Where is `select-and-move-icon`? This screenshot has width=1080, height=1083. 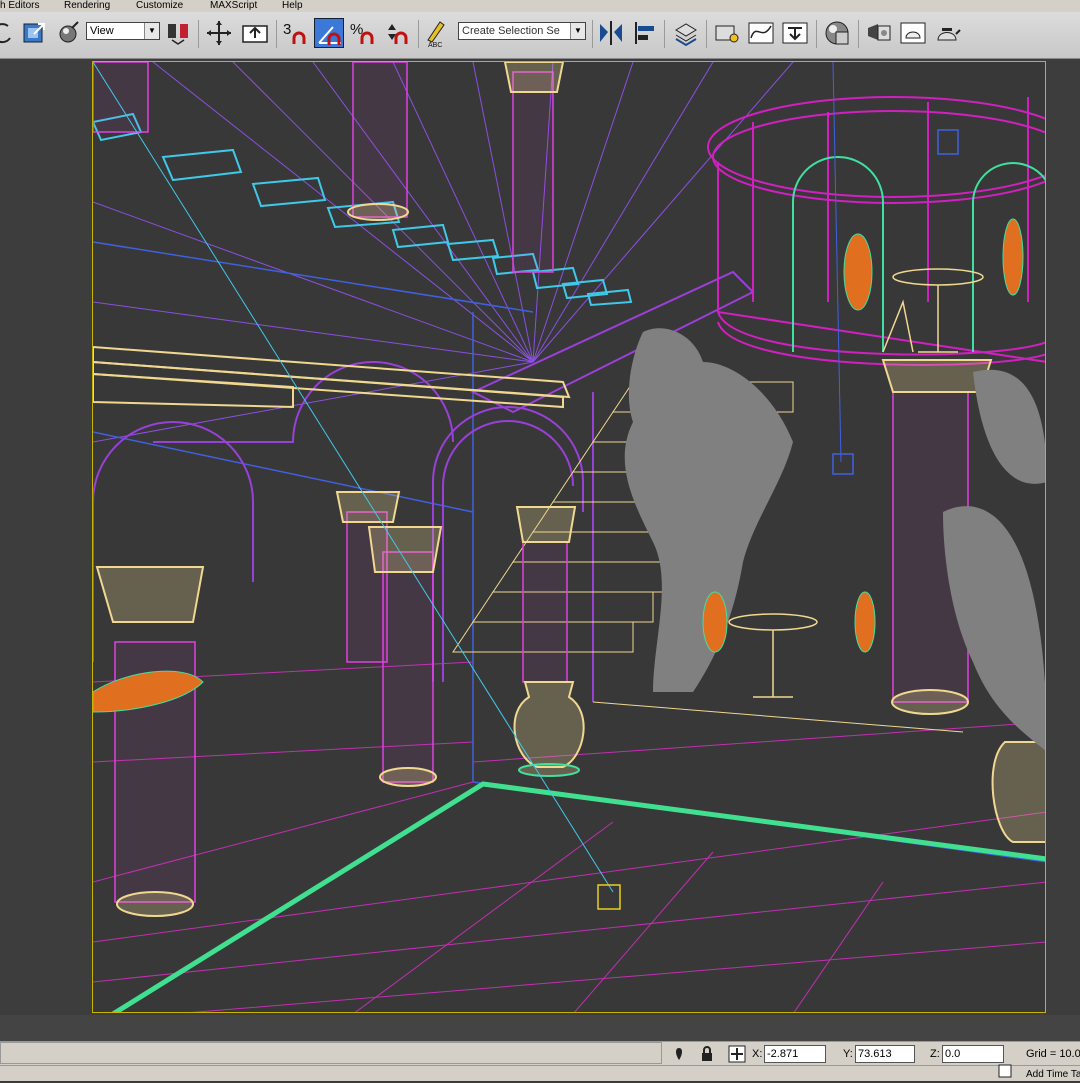
select-and-move-icon is located at coordinates (219, 33).